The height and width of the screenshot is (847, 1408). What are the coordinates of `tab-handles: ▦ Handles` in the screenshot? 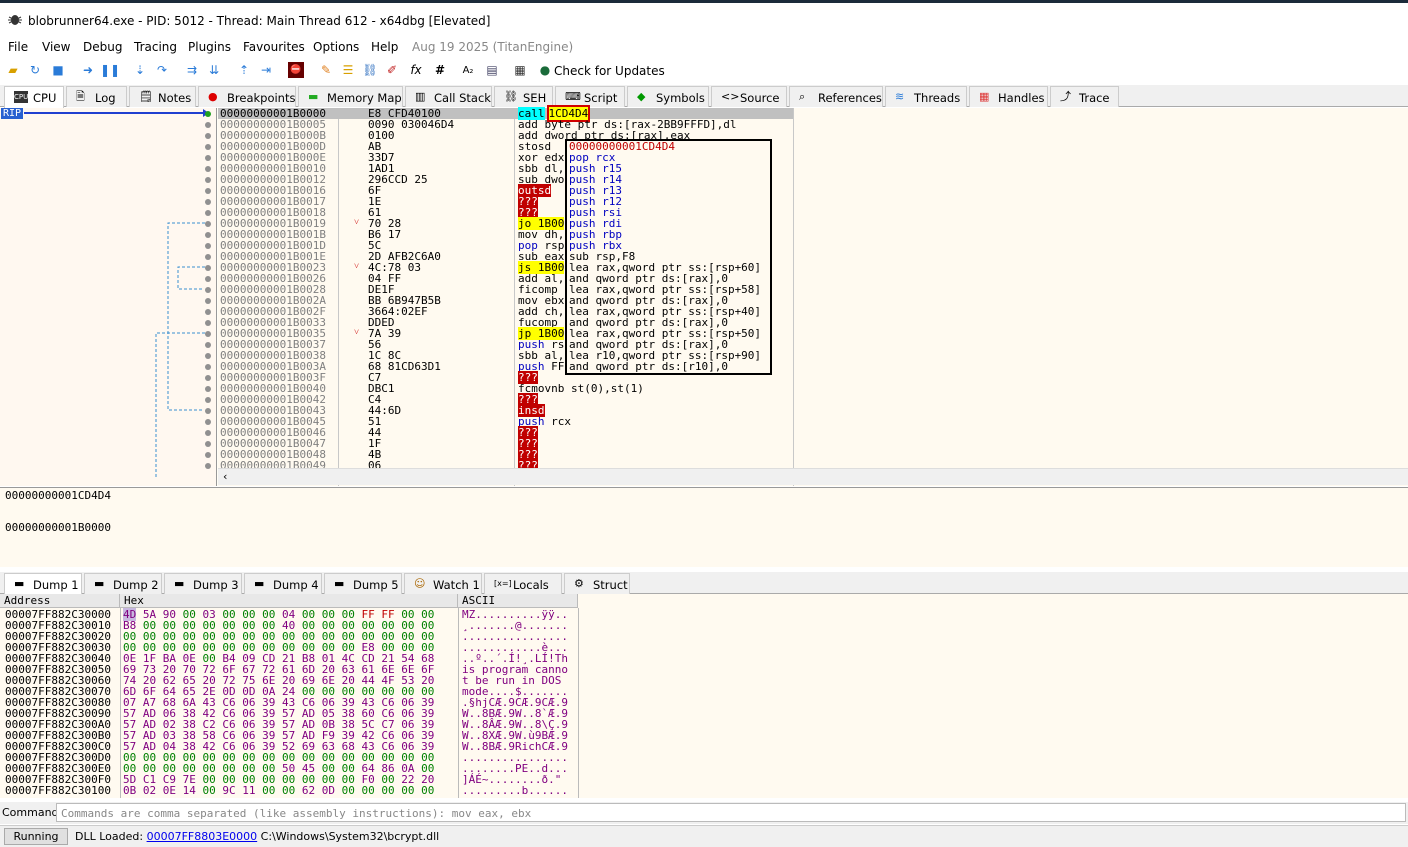 It's located at (1008, 96).